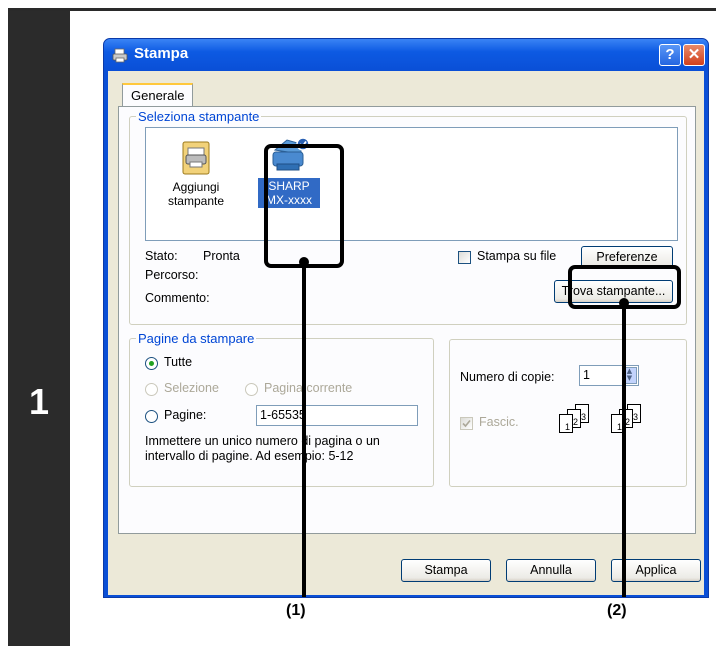 The width and height of the screenshot is (716, 649). What do you see at coordinates (406, 55) in the screenshot?
I see `title-bar: Stampa ? ✕` at bounding box center [406, 55].